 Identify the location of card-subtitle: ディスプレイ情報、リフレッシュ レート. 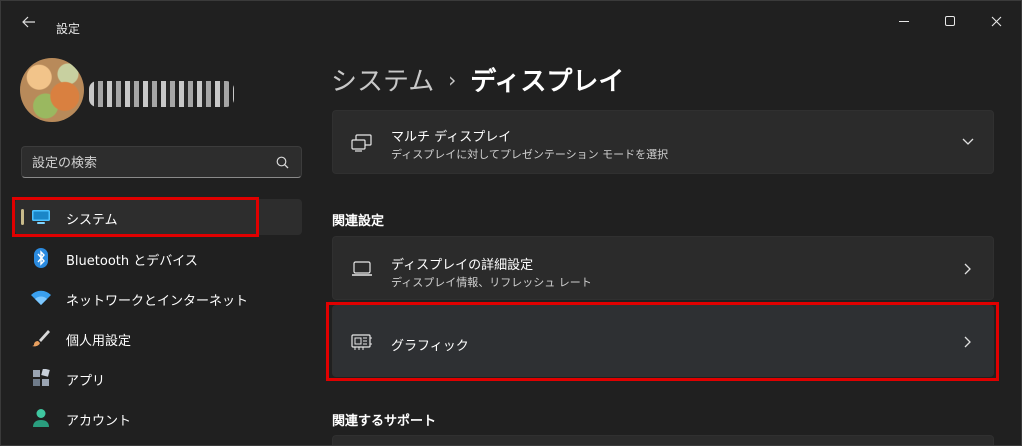
(491, 282).